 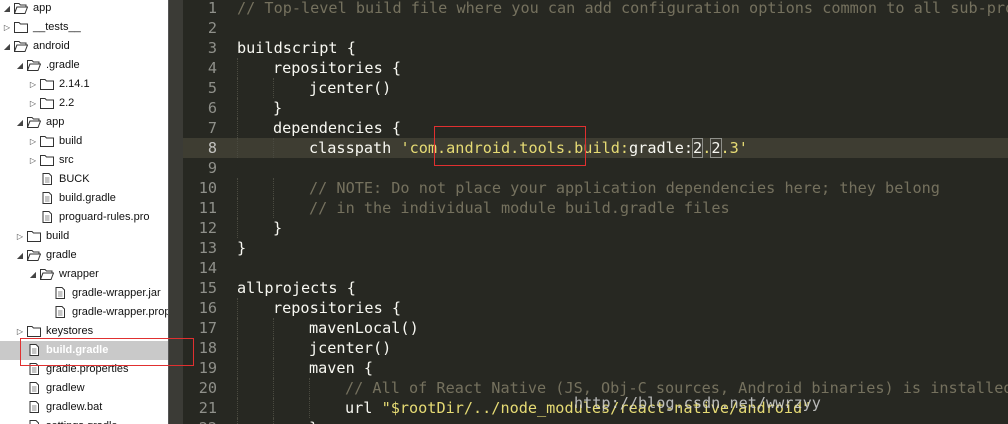 What do you see at coordinates (337, 68) in the screenshot?
I see `token: repositories {` at bounding box center [337, 68].